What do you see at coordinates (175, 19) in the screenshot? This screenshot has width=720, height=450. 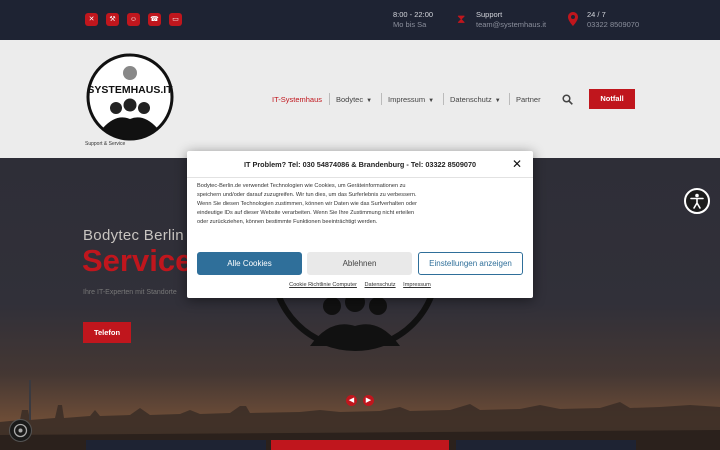 I see `laptop-icon: ▭` at bounding box center [175, 19].